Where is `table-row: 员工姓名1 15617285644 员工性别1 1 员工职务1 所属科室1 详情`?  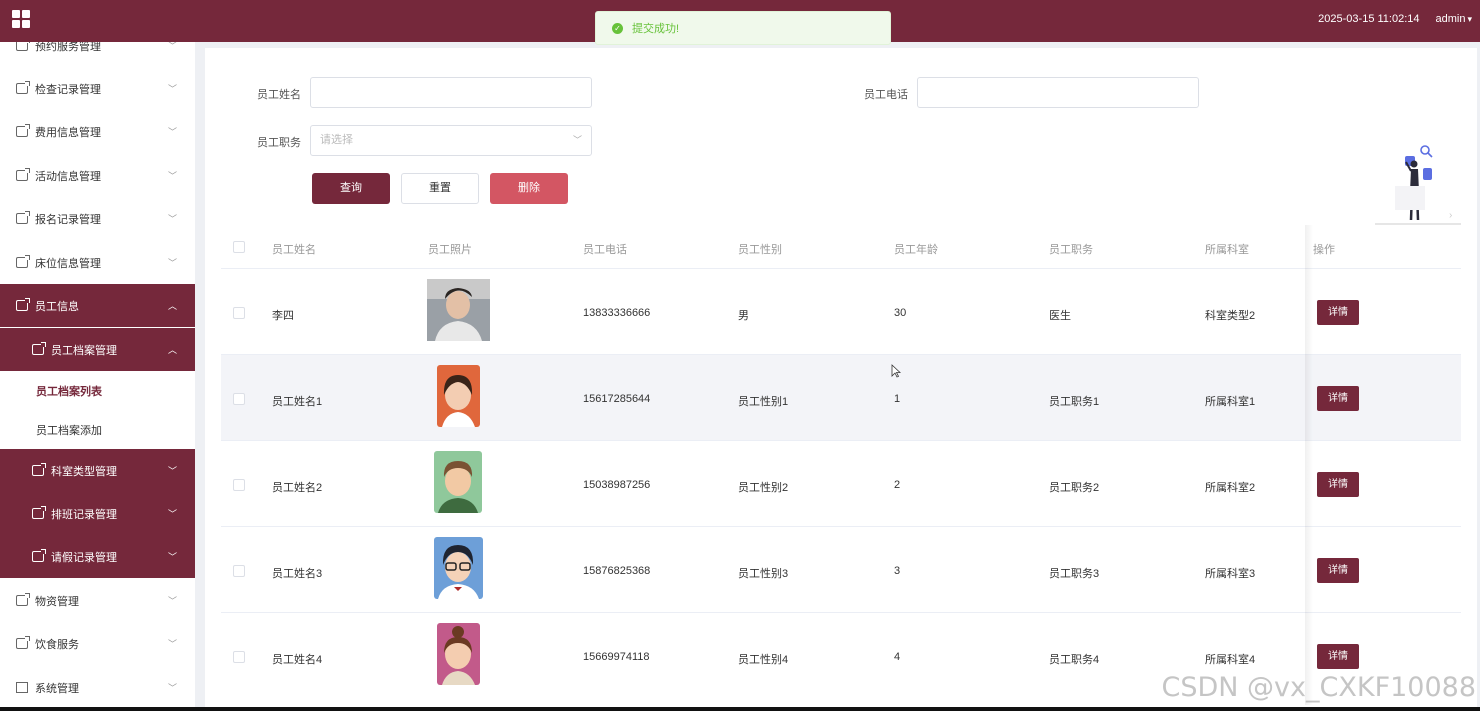
table-row: 员工姓名1 15617285644 员工性别1 1 员工职务1 所属科室1 详情 is located at coordinates (841, 398).